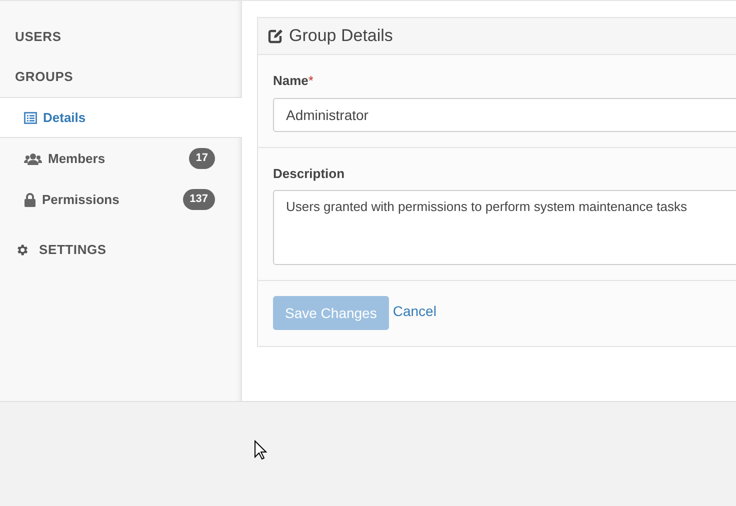 The width and height of the screenshot is (736, 506). What do you see at coordinates (309, 173) in the screenshot?
I see `field-label: Description` at bounding box center [309, 173].